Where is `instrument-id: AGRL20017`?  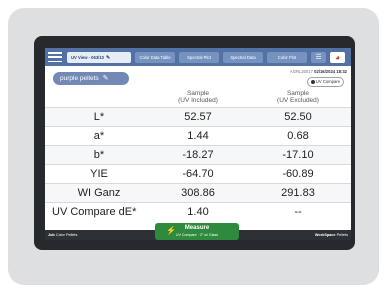 instrument-id: AGRL20017 is located at coordinates (301, 71).